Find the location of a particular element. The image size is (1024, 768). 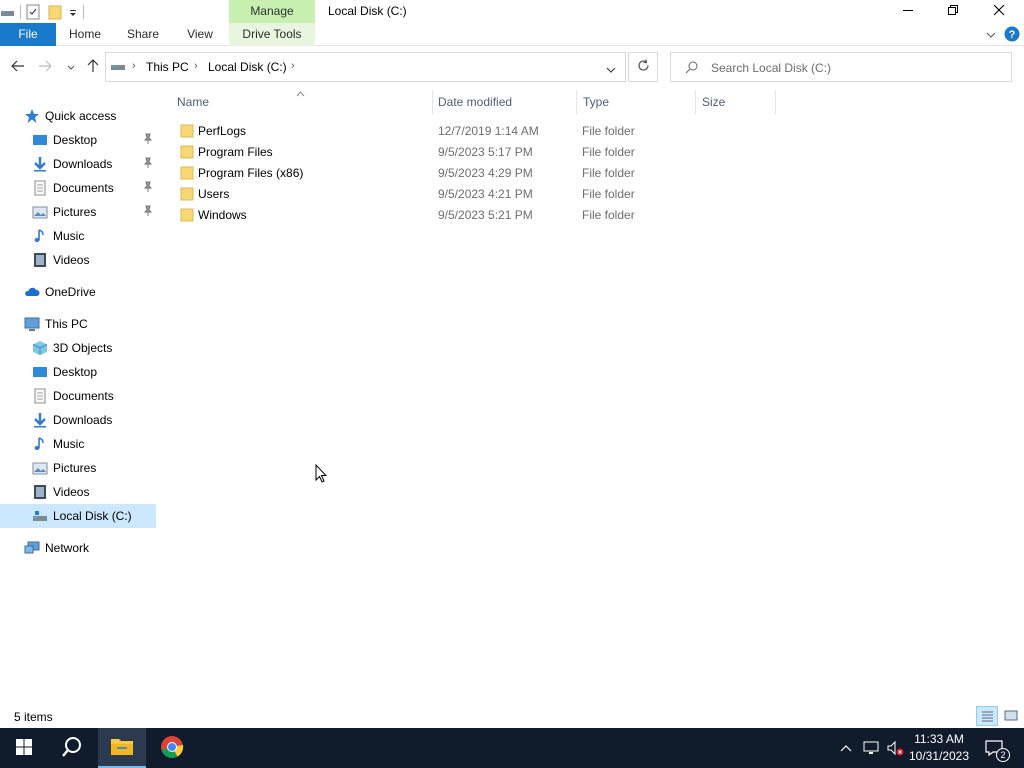

large-icons-view-button is located at coordinates (1011, 716).